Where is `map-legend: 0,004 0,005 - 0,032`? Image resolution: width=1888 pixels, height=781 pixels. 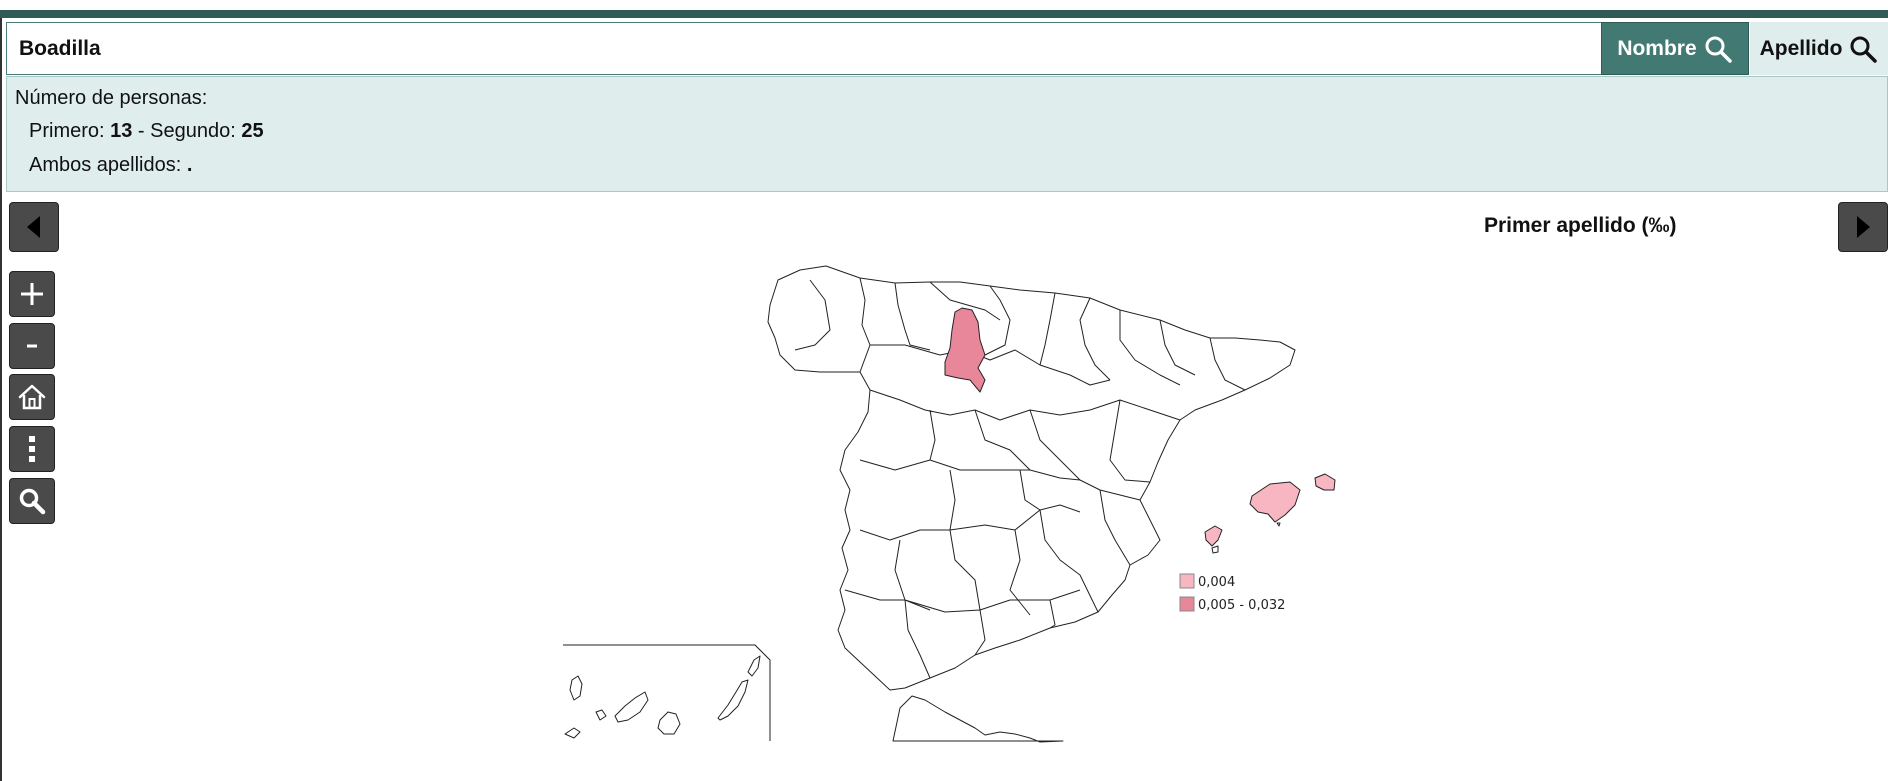 map-legend: 0,004 0,005 - 0,032 is located at coordinates (1232, 593).